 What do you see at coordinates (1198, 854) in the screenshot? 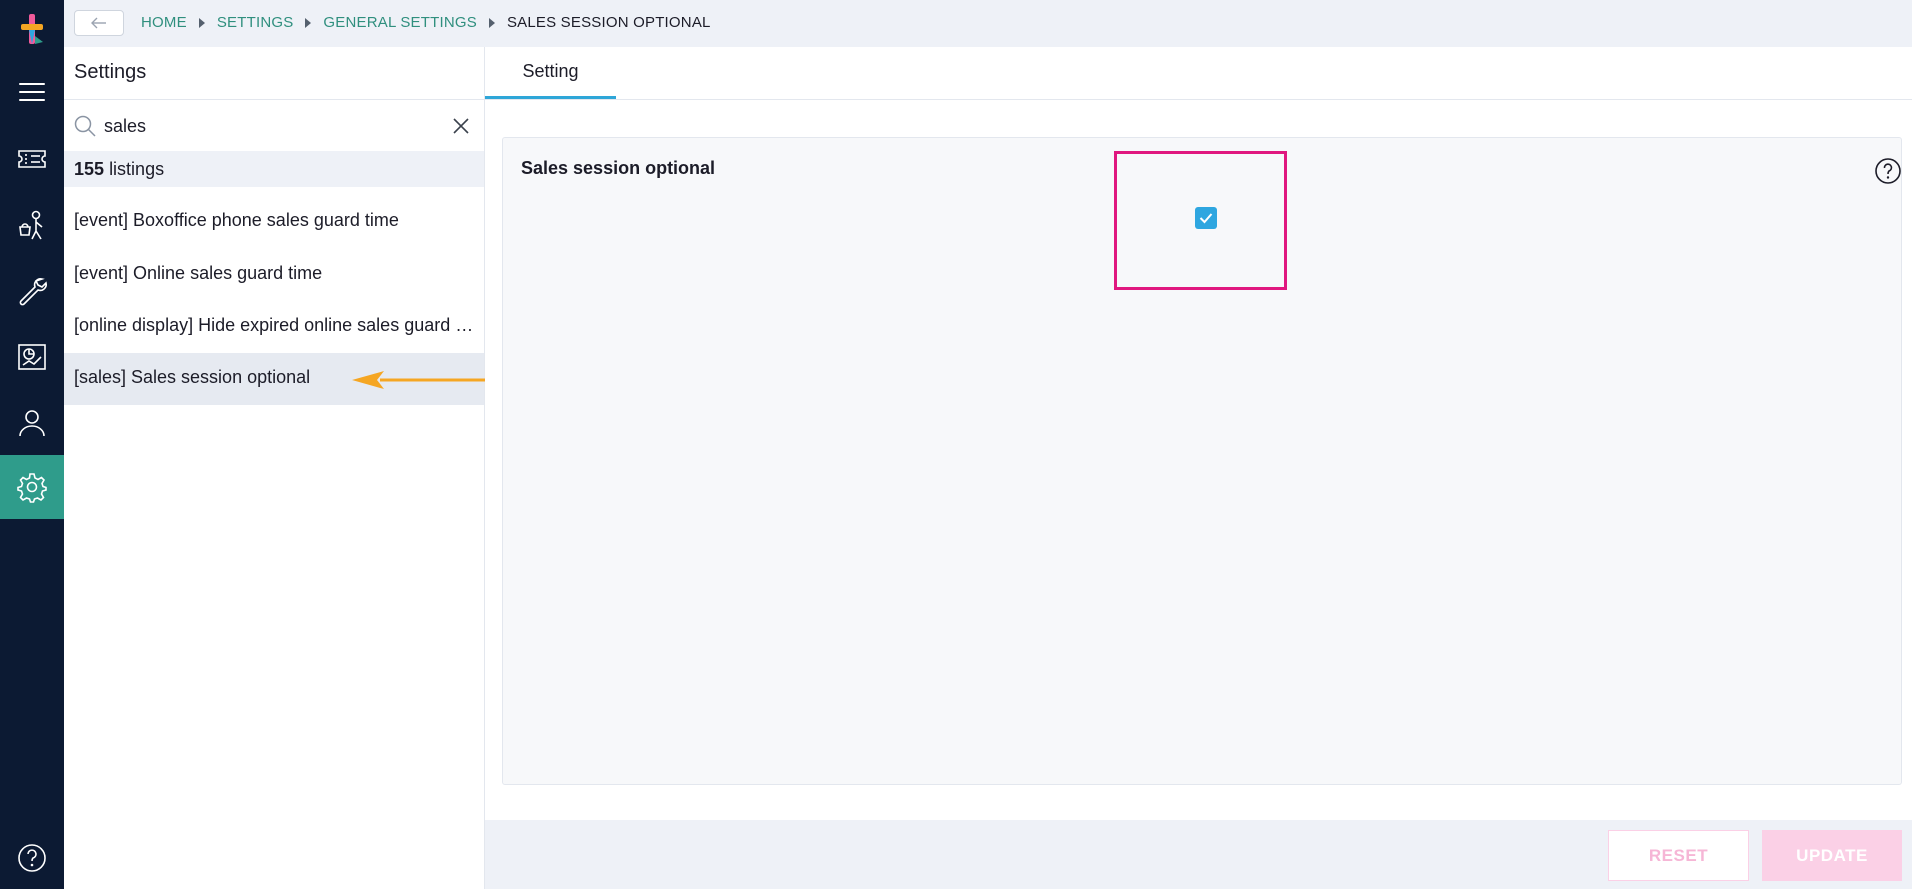
I see `action-footer: RESET UPDATE` at bounding box center [1198, 854].